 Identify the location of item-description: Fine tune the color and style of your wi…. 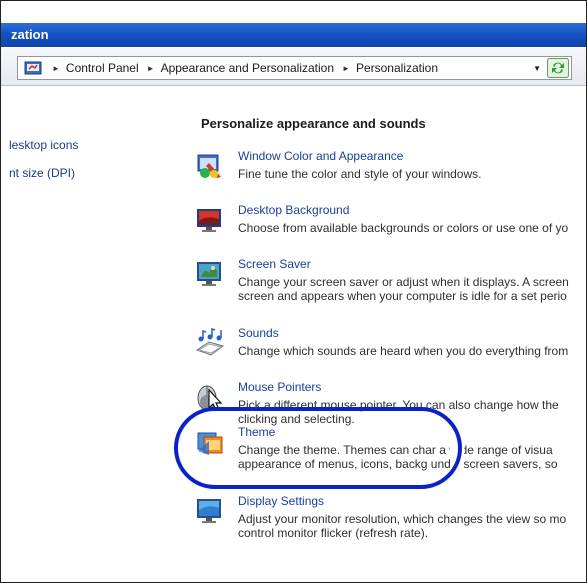
(360, 174).